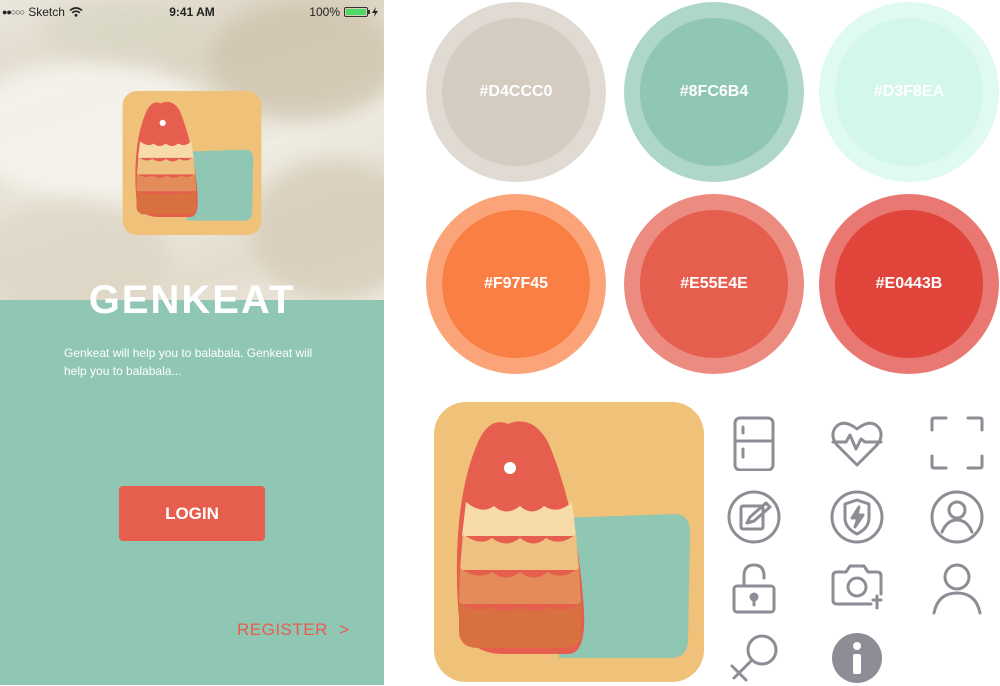 The height and width of the screenshot is (686, 1000). Describe the element at coordinates (569, 542) in the screenshot. I see `app-logo-large` at that location.